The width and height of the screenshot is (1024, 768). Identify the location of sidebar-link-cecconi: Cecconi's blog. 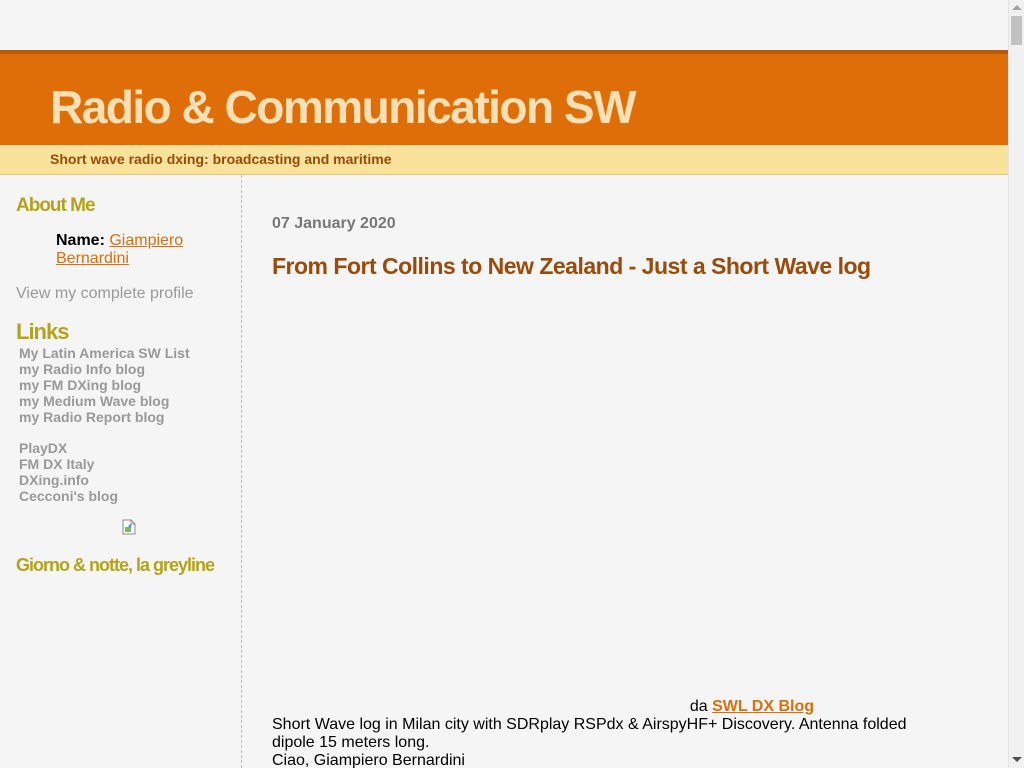
(124, 496).